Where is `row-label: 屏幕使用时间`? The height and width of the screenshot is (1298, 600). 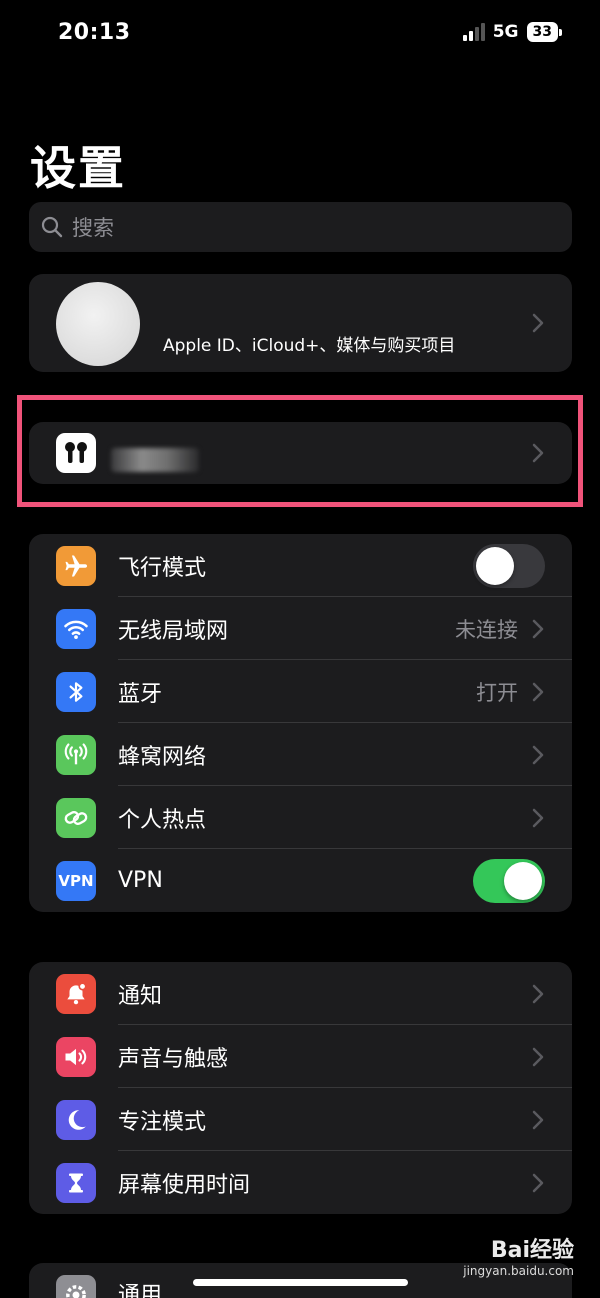
row-label: 屏幕使用时间 is located at coordinates (184, 1185).